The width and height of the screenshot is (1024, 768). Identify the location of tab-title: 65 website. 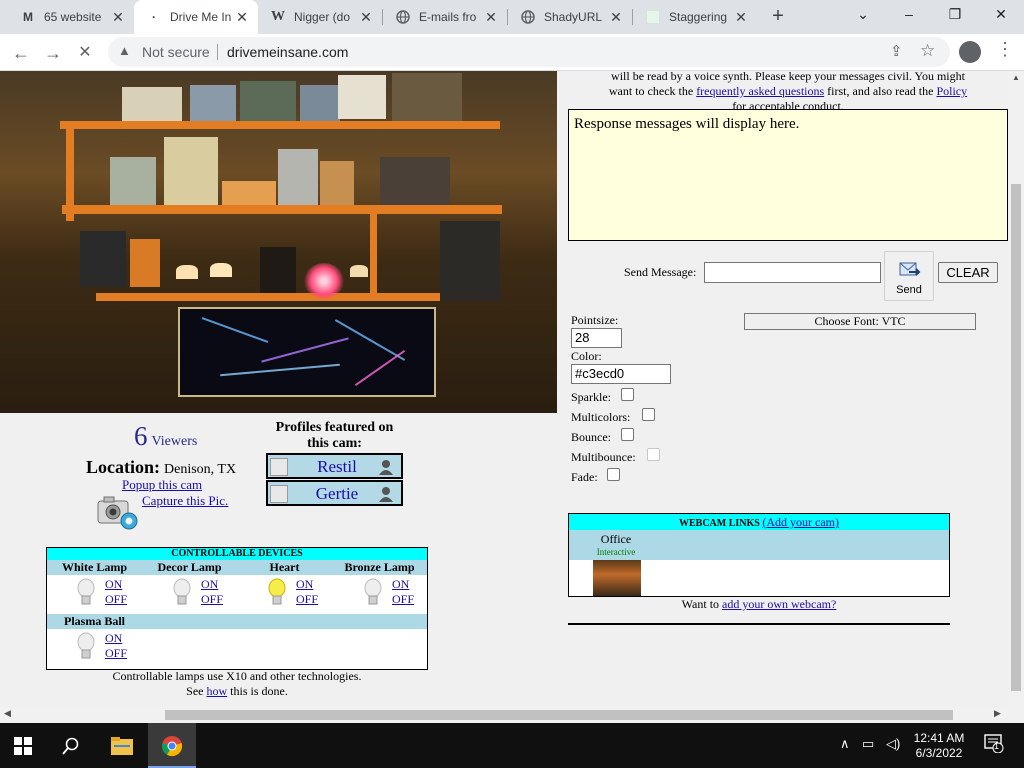
(73, 17).